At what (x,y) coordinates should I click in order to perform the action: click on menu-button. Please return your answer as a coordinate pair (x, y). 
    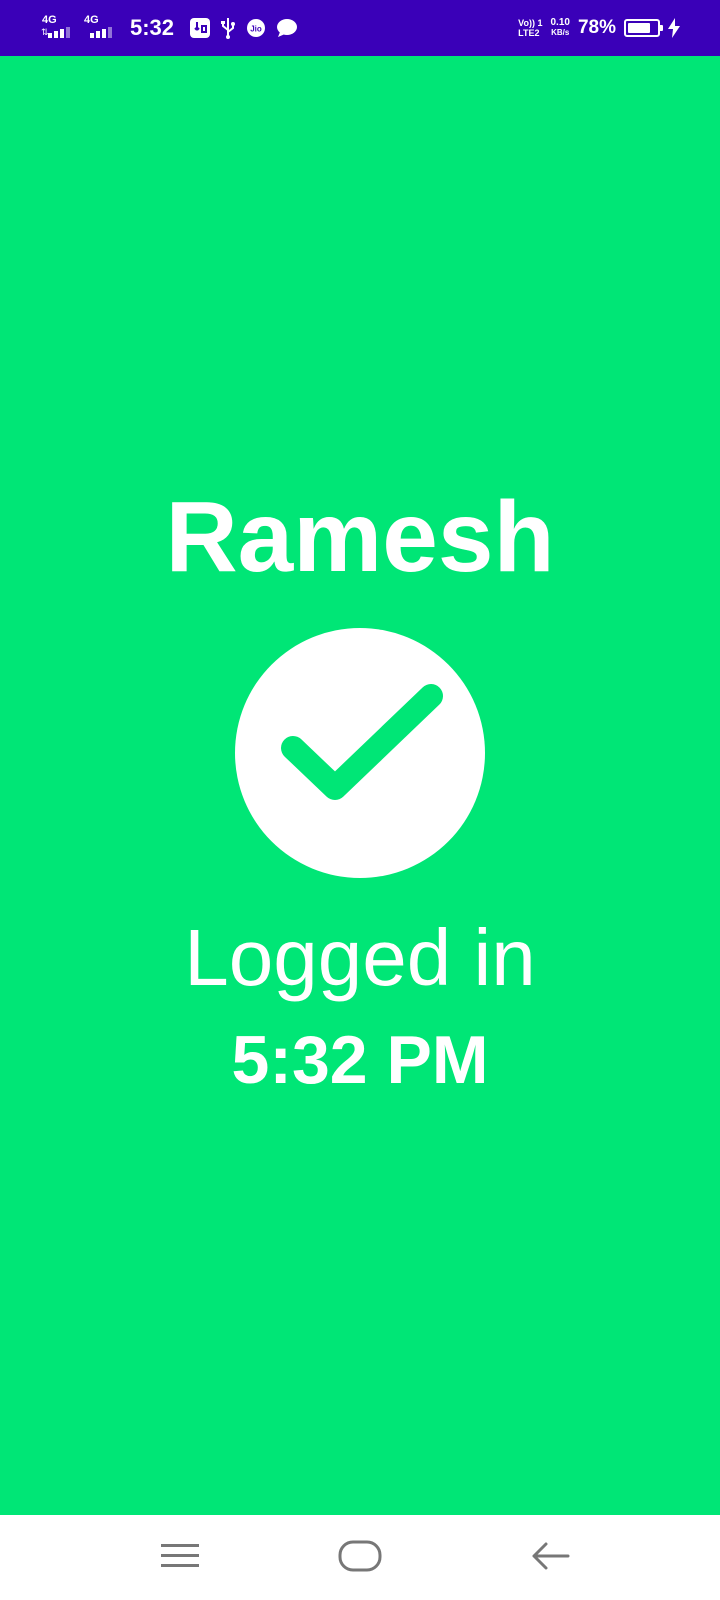
    Looking at the image, I should click on (180, 1556).